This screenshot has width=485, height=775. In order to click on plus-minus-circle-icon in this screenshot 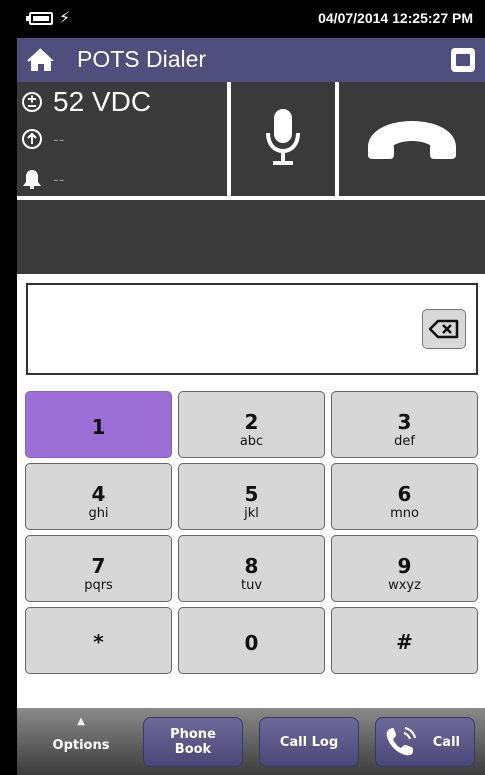, I will do `click(32, 102)`.